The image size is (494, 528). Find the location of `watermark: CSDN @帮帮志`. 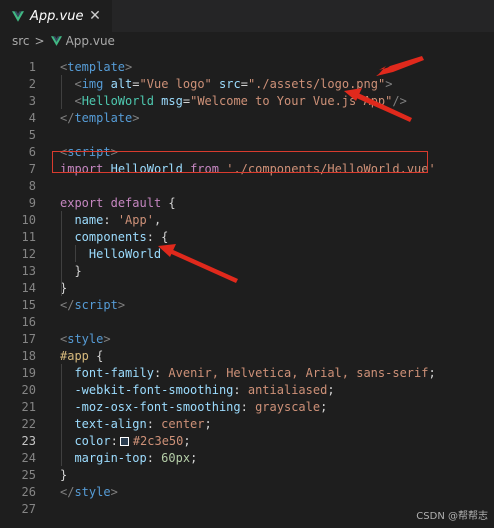

watermark: CSDN @帮帮志 is located at coordinates (452, 516).